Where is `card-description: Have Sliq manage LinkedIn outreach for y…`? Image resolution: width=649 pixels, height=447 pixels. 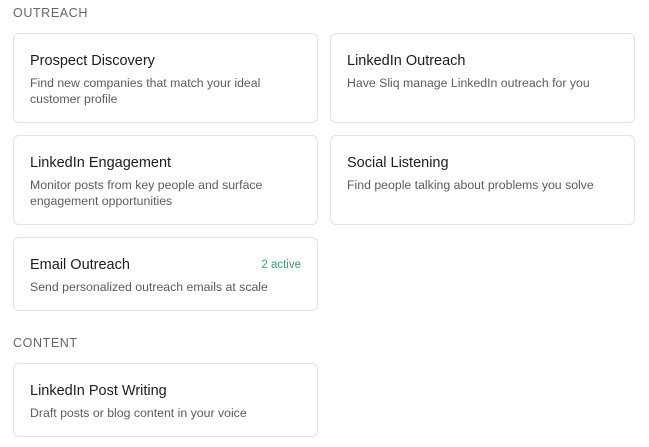
card-description: Have Sliq manage LinkedIn outreach for y… is located at coordinates (468, 83).